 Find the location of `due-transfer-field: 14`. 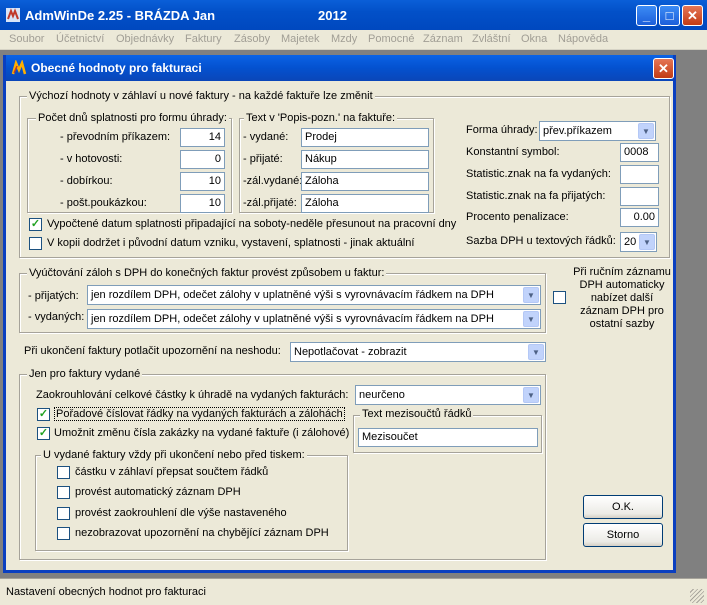

due-transfer-field: 14 is located at coordinates (202, 137).